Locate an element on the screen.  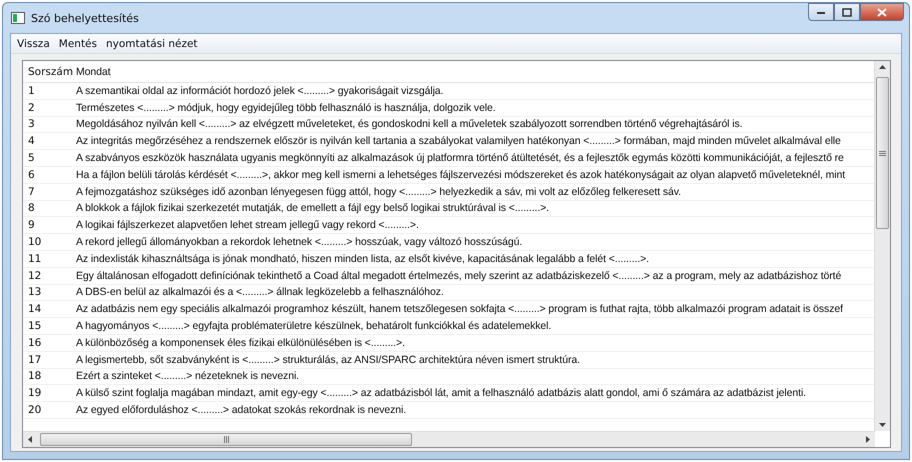
table-cell-text: Az adatbázis nem egy speciális alkalmazói programhoz készült, hanem tetszőlegesen sokfajta <.........> program is futhat rajta, több alkalmazói program adatait is összef is located at coordinates (459, 309).